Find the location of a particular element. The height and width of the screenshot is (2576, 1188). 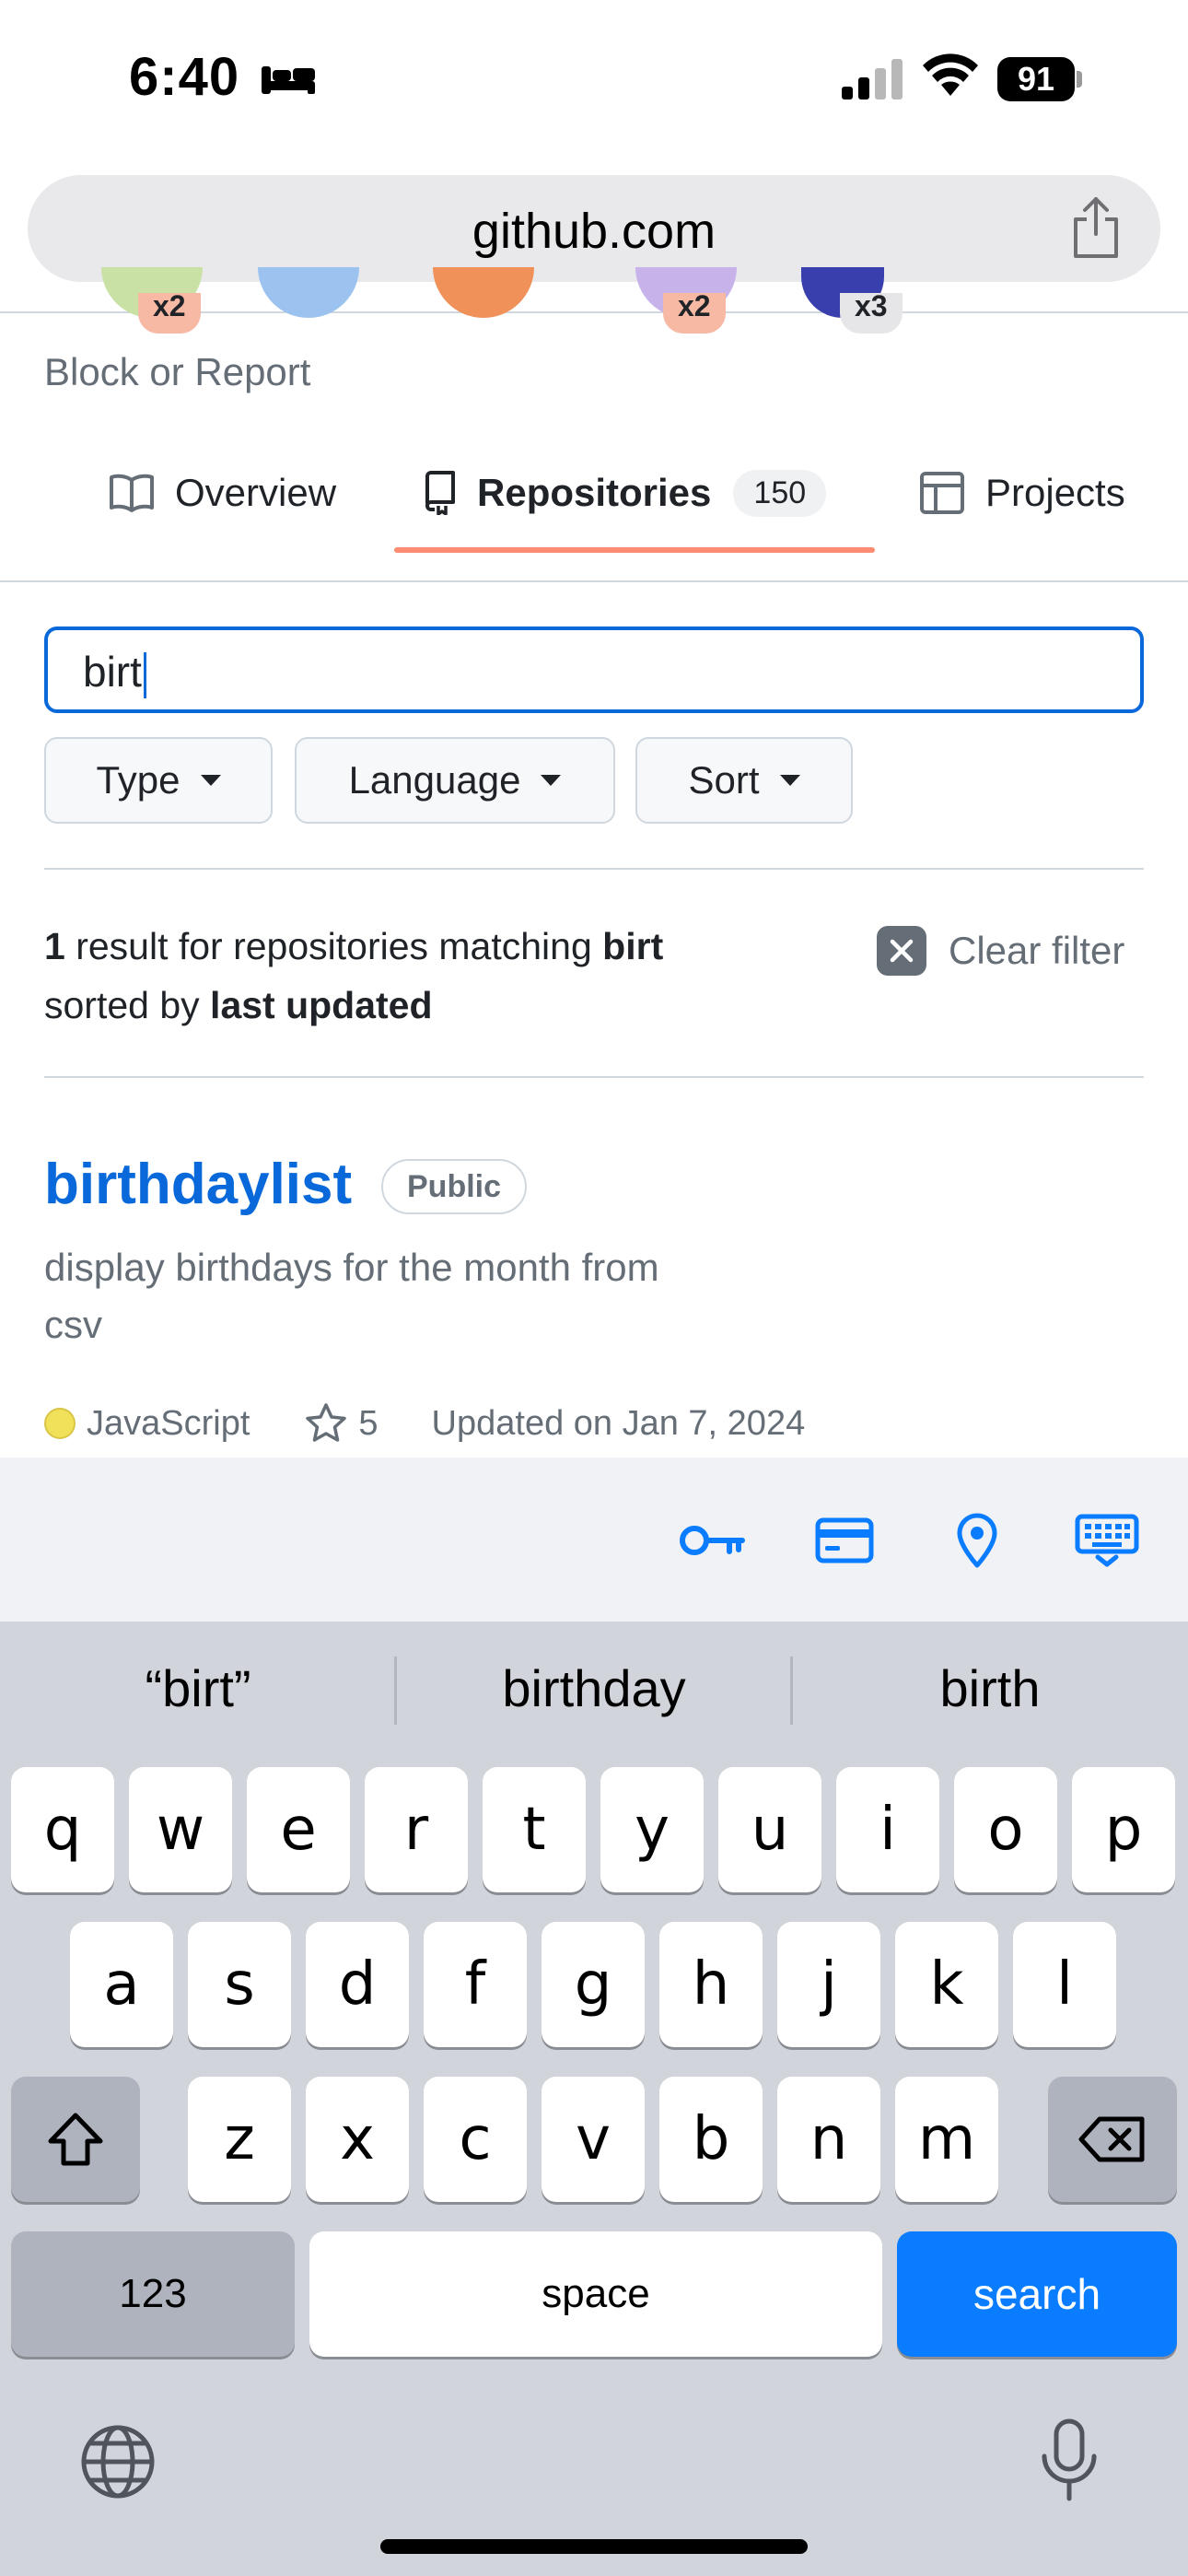

tab-repositories: Repositories 150 is located at coordinates (624, 493).